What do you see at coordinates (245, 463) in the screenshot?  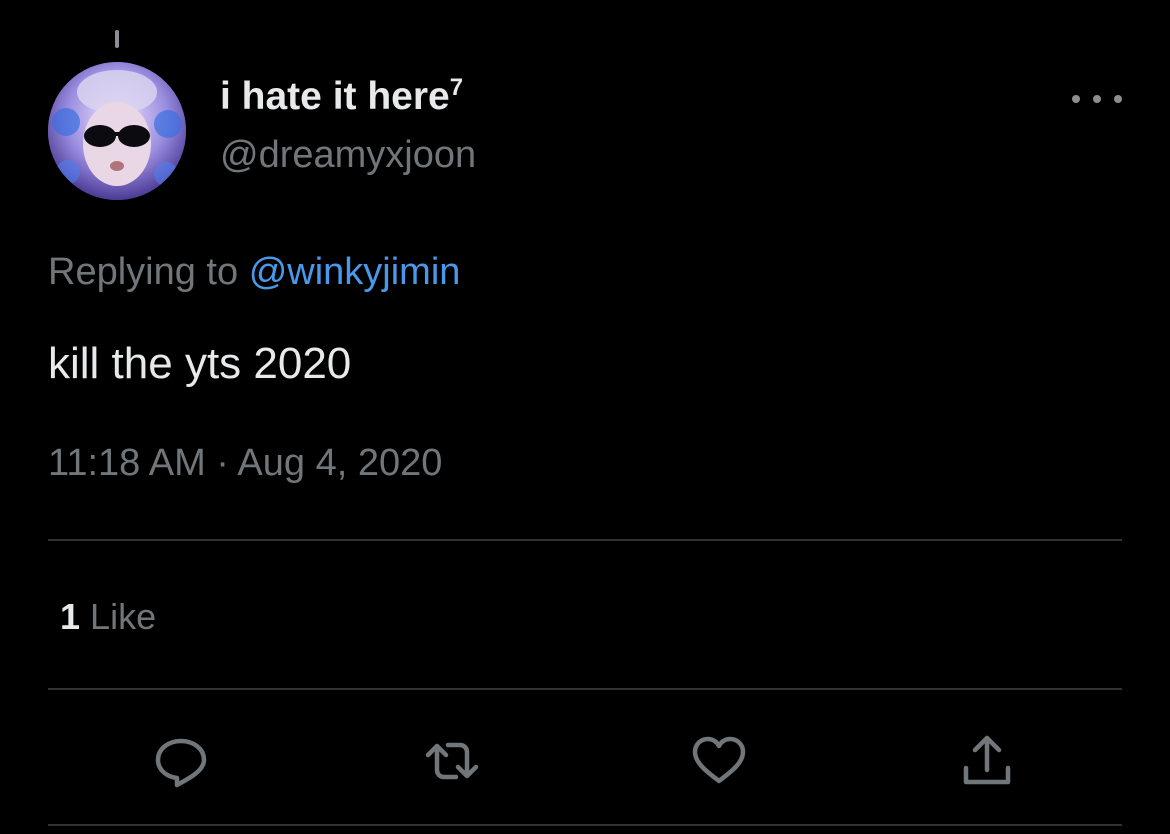 I see `tweet-timestamp: 11:18 AM · Aug 4, 2020` at bounding box center [245, 463].